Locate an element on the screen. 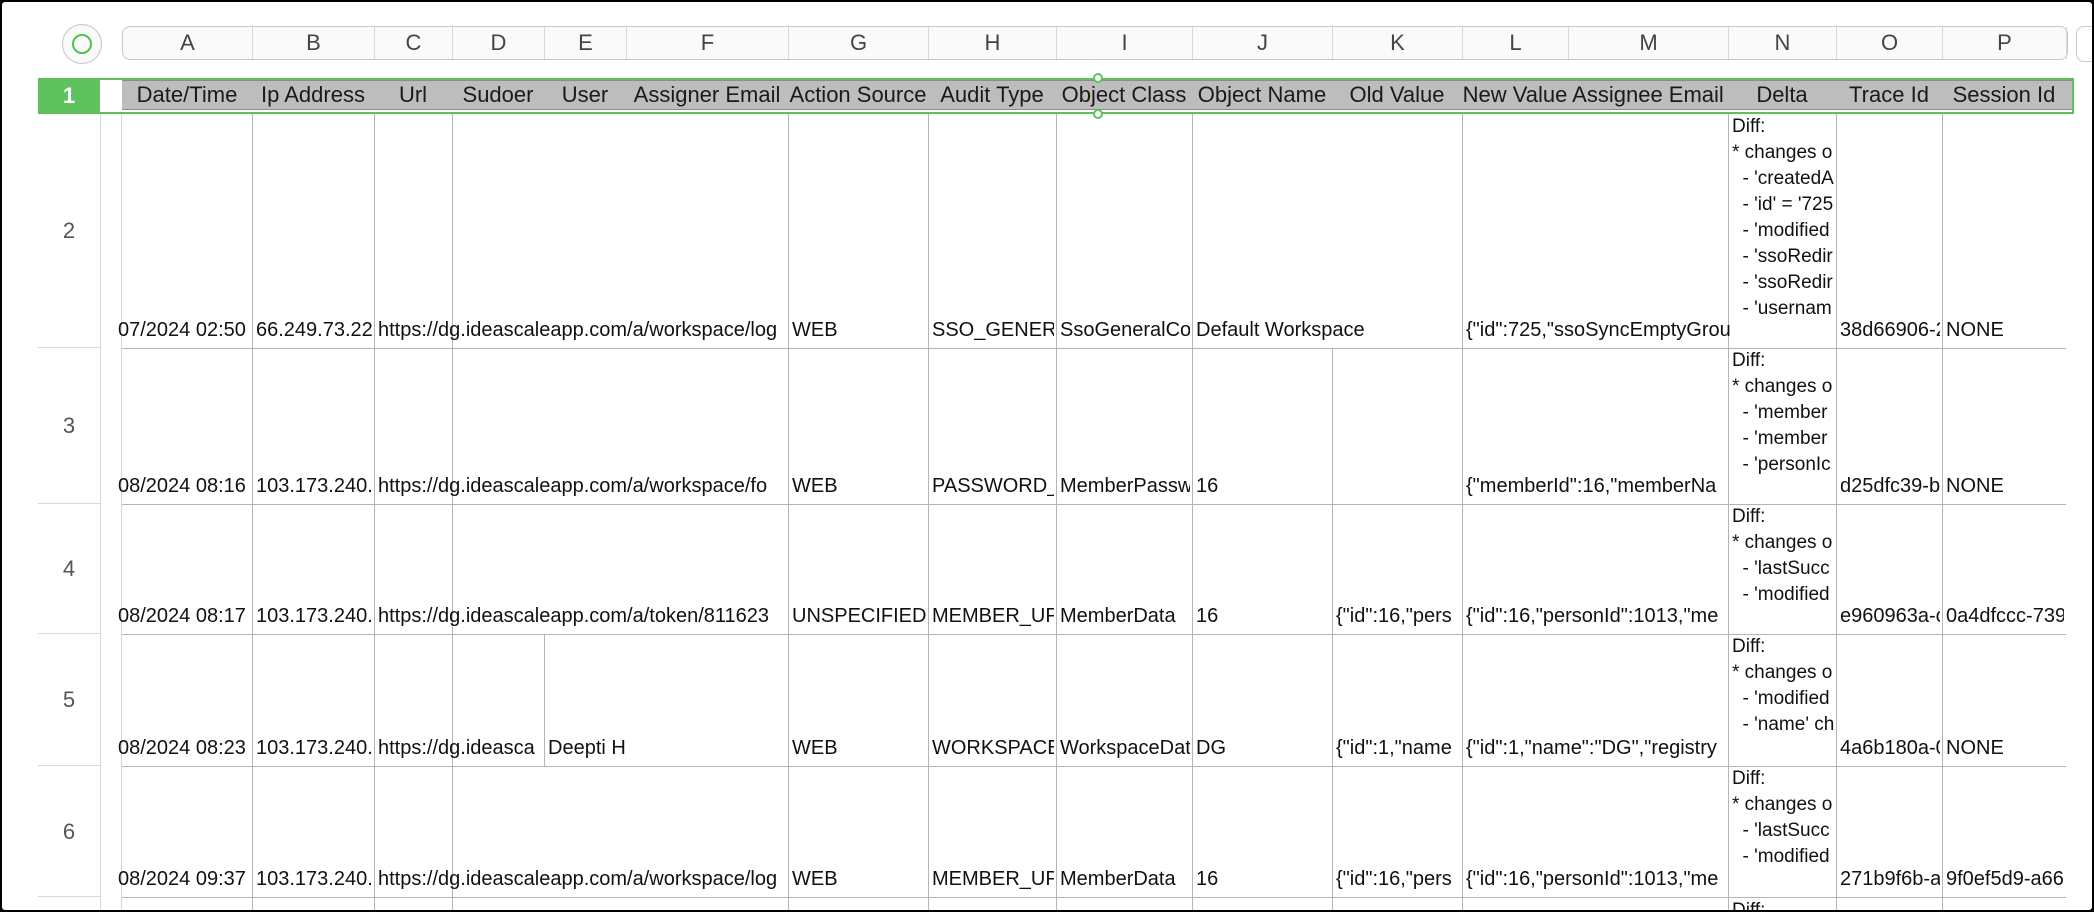 This screenshot has height=912, width=2094. column-letter-i: I is located at coordinates (1125, 43).